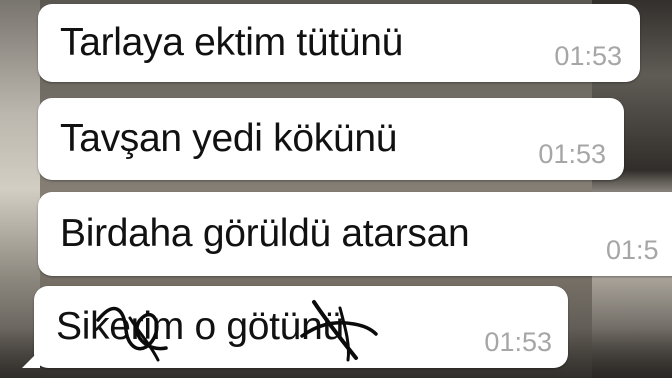  Describe the element at coordinates (632, 250) in the screenshot. I see `message-timestamp: 01:5` at that location.